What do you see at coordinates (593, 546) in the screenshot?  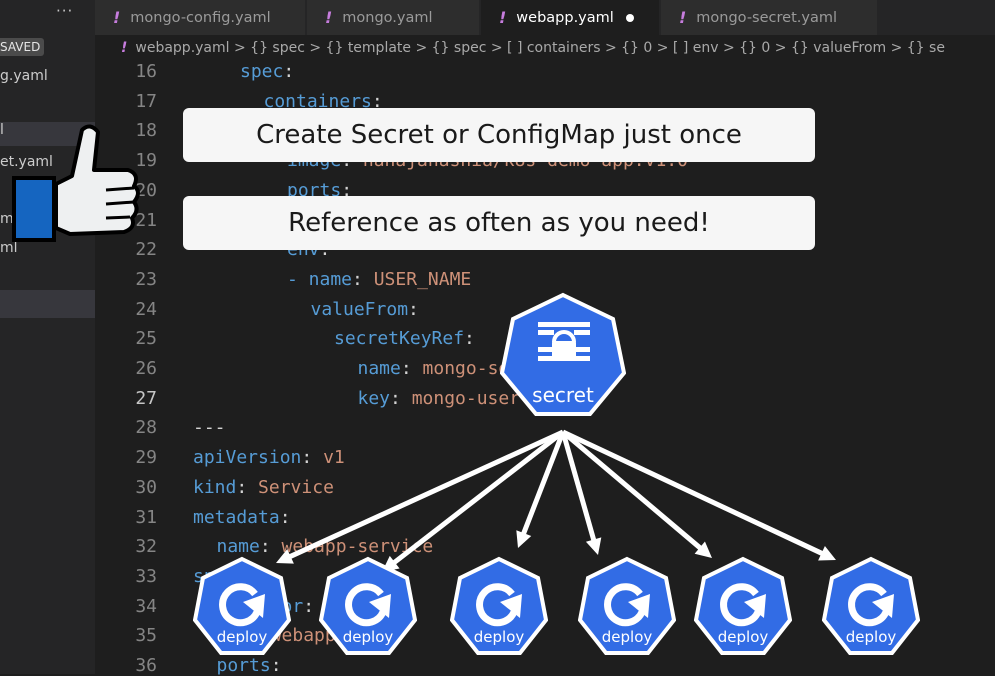 I see `arrow-head-icon` at bounding box center [593, 546].